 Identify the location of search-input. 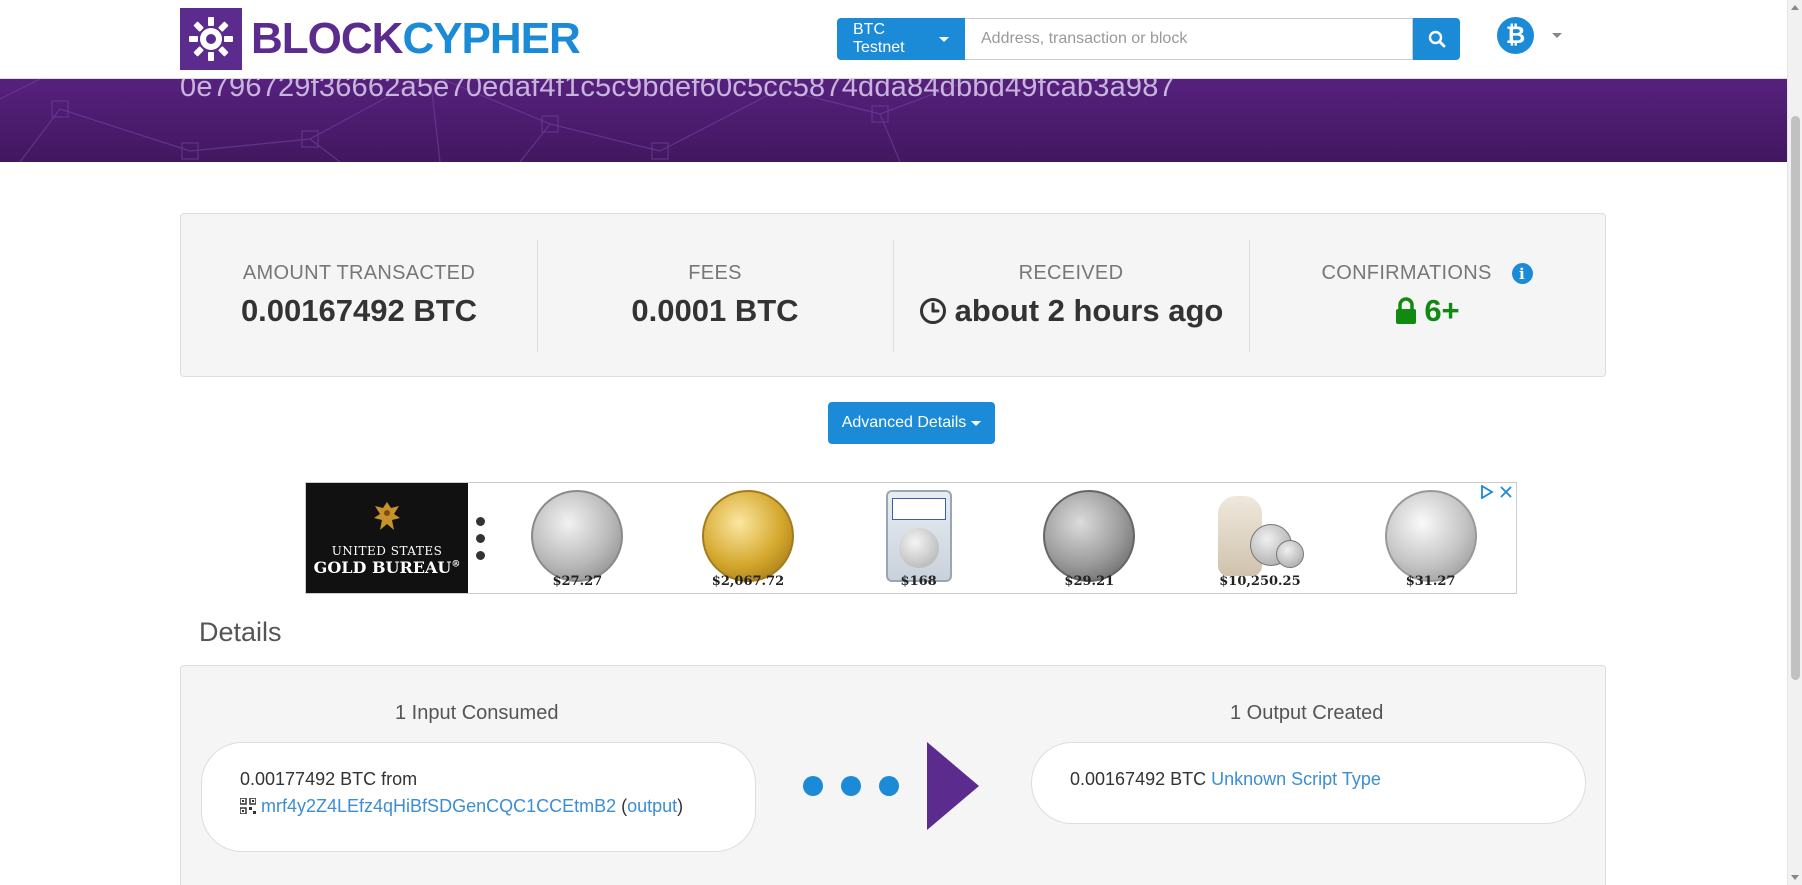
(1189, 39).